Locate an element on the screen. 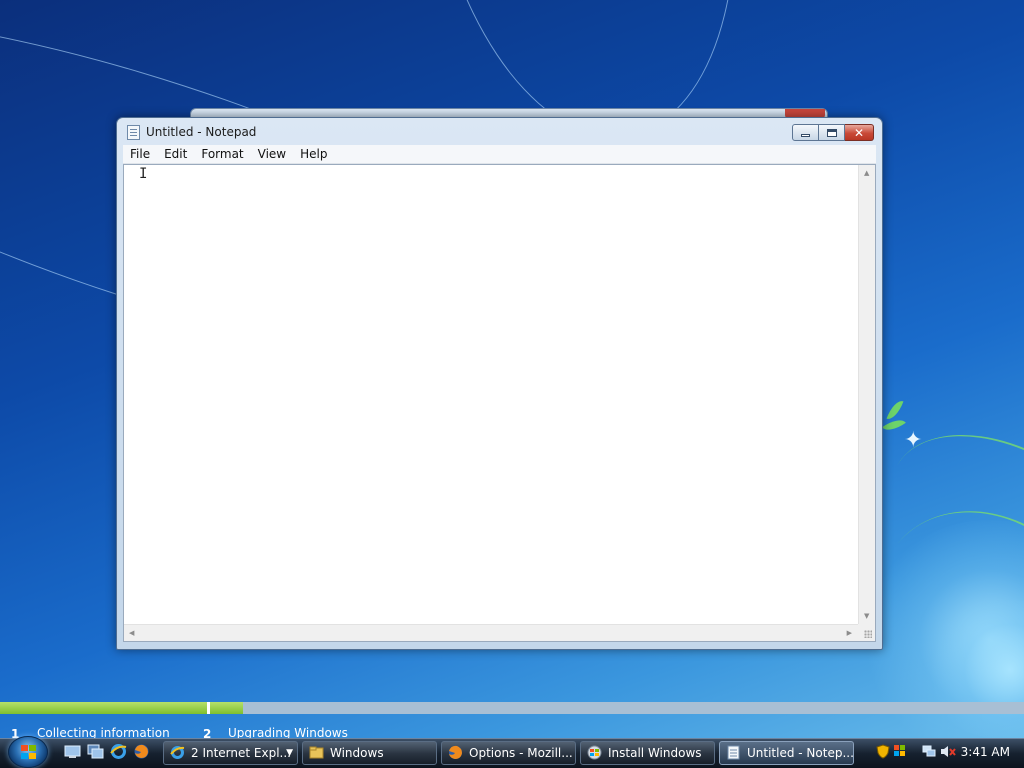  title-bar: Untitled - Notepad ✕ is located at coordinates (499, 131).